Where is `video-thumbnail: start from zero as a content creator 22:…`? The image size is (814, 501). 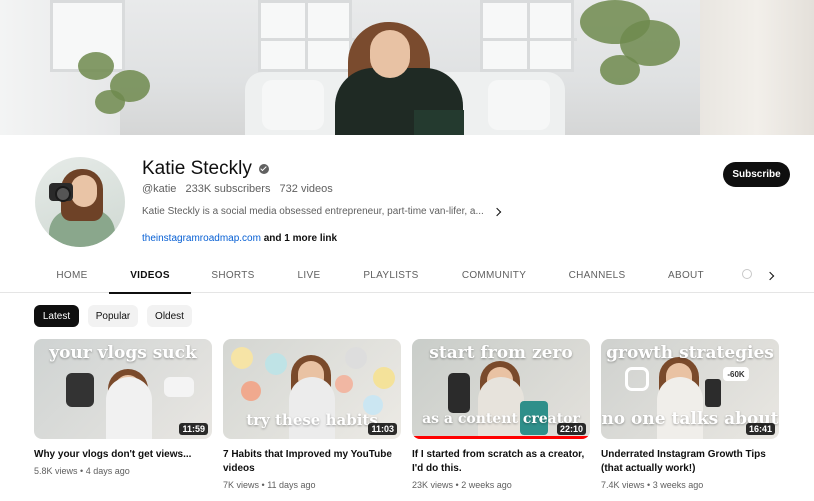
video-thumbnail: start from zero as a content creator 22:… is located at coordinates (501, 389).